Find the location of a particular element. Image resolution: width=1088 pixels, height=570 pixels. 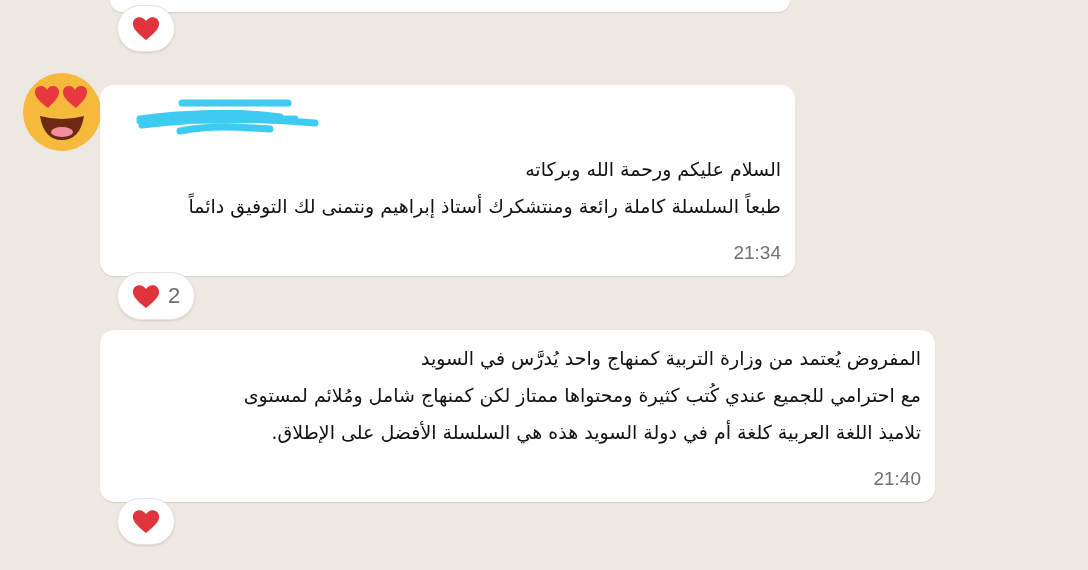

message-text-line: تلاميذ اللغة العربية كلغة أم في دولة السويد هذه هي السلسلة الأفضل على الإطلاق. is located at coordinates (596, 432).